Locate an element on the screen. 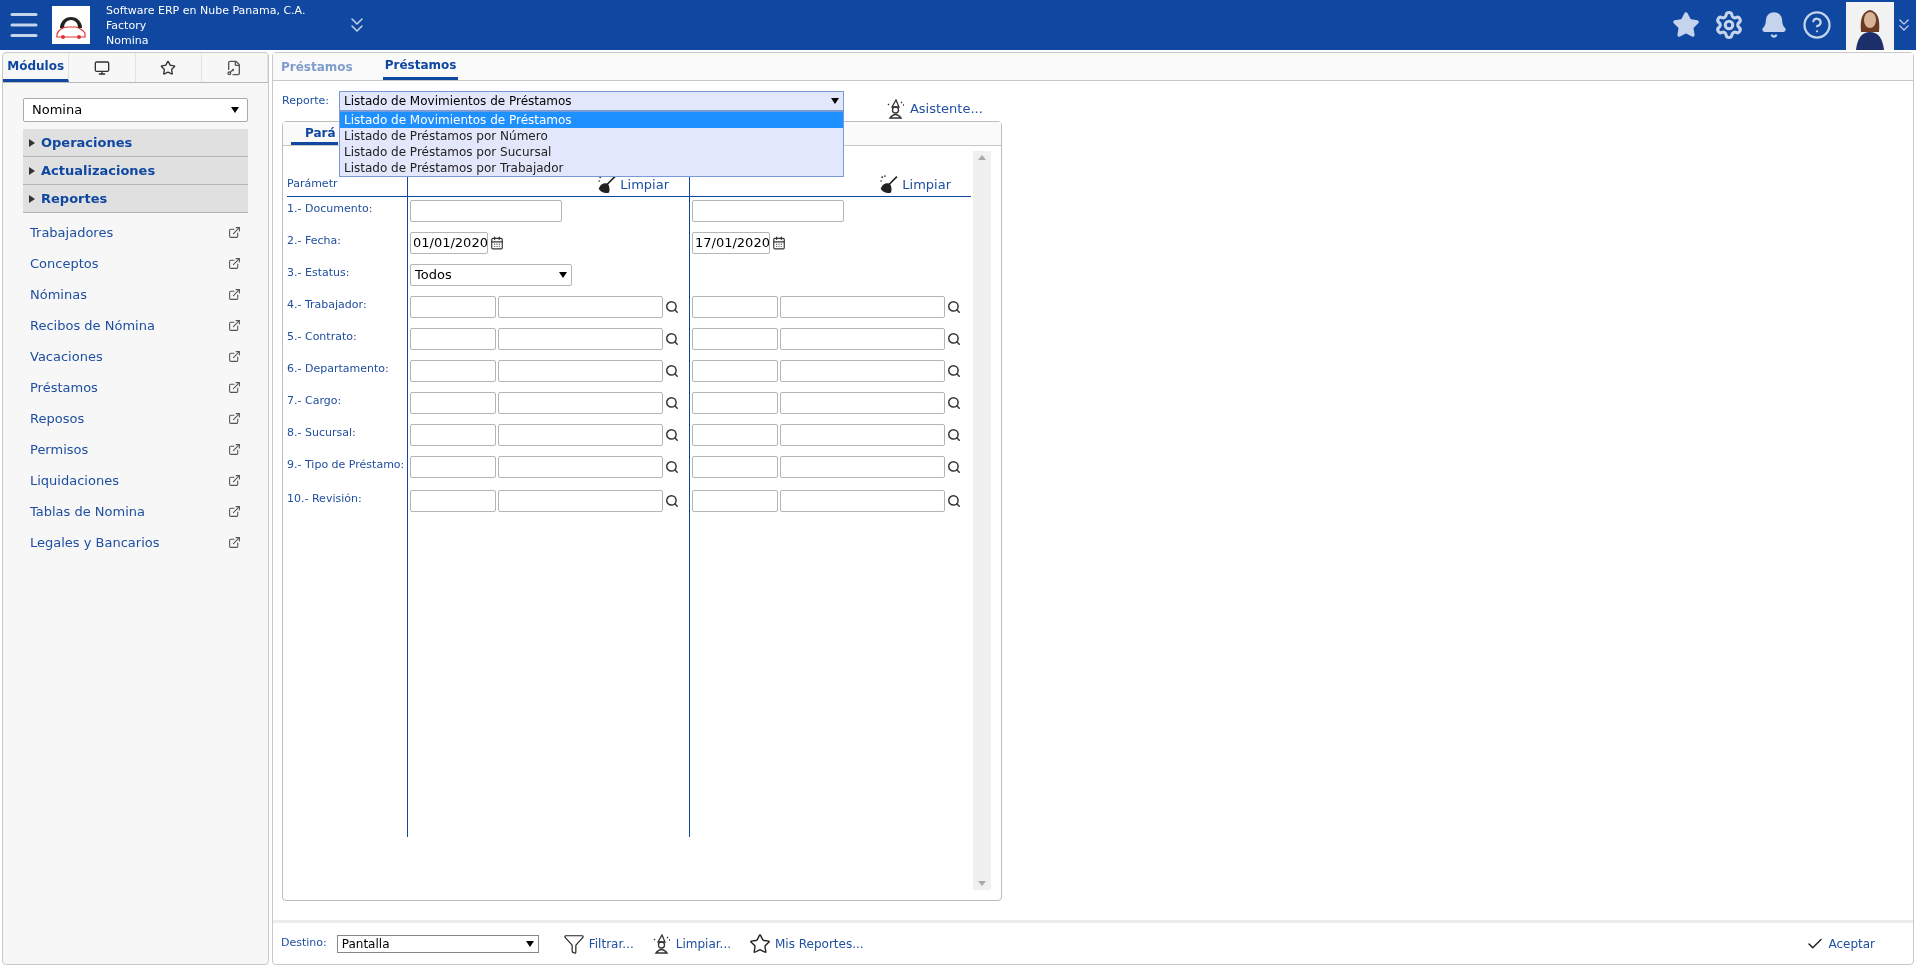  module-link: Préstamos is located at coordinates (64, 387).